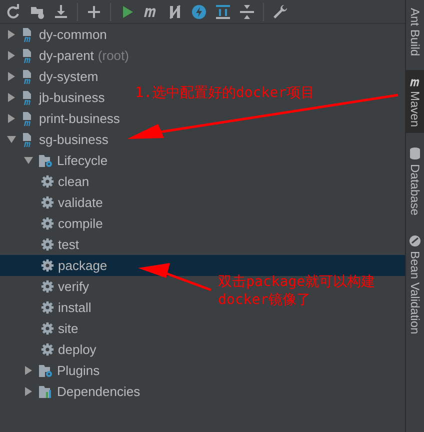 The image size is (424, 432). What do you see at coordinates (80, 223) in the screenshot?
I see `tree-label: compile` at bounding box center [80, 223].